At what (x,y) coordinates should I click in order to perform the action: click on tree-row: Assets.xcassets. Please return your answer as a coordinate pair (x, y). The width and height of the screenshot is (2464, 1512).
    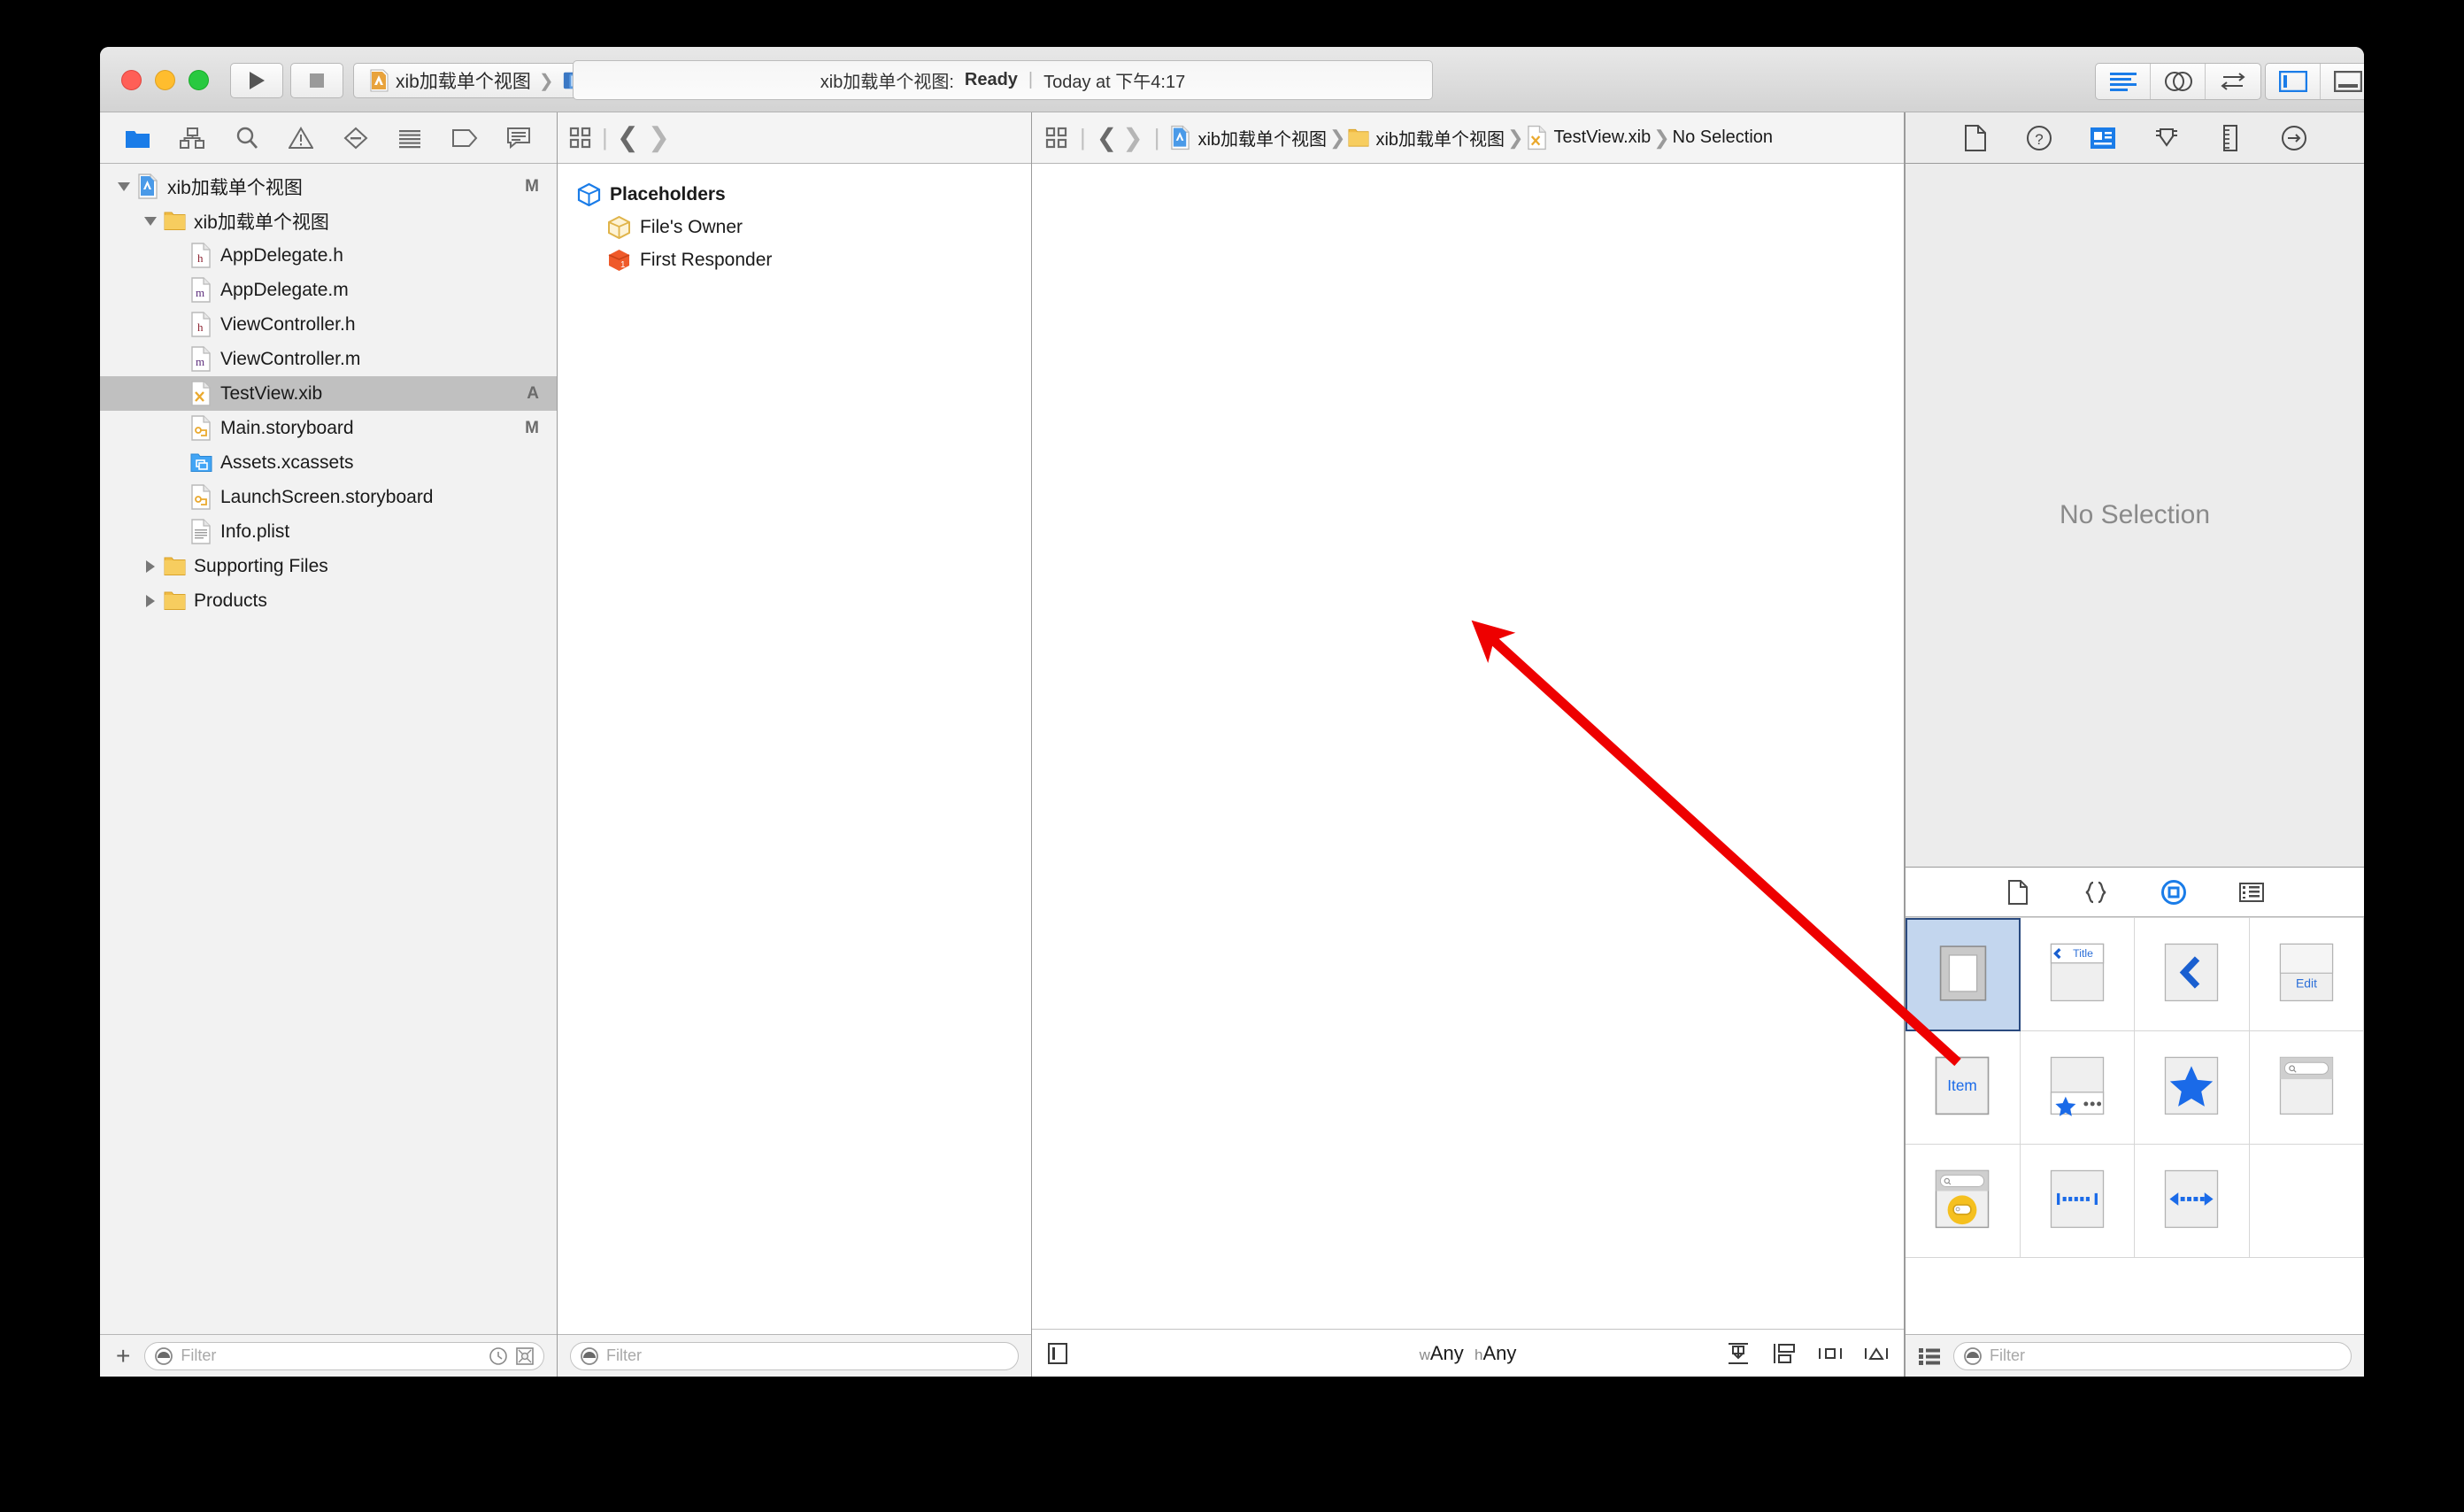
    Looking at the image, I should click on (328, 462).